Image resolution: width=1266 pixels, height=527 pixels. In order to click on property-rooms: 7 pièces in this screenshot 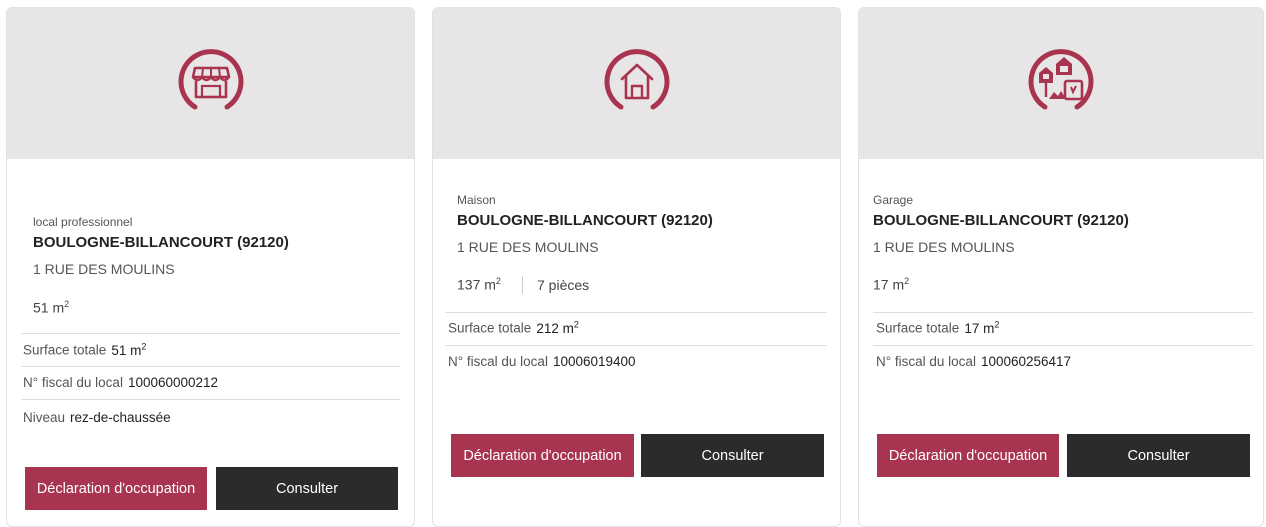, I will do `click(563, 285)`.